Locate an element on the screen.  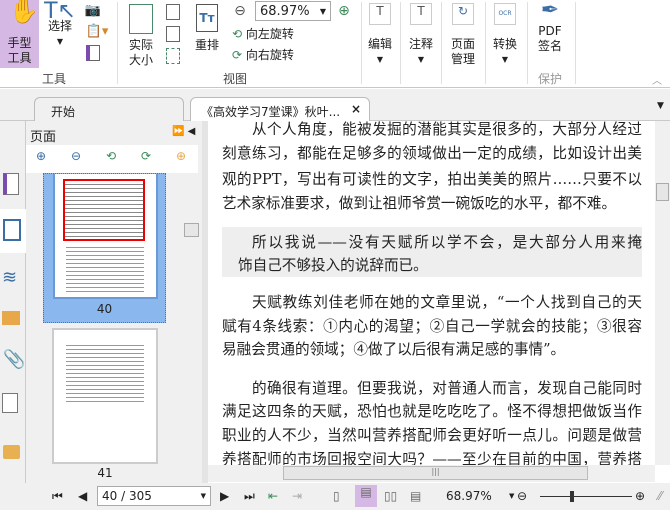
actual-size-button: 实际大小 is located at coordinates (141, 36).